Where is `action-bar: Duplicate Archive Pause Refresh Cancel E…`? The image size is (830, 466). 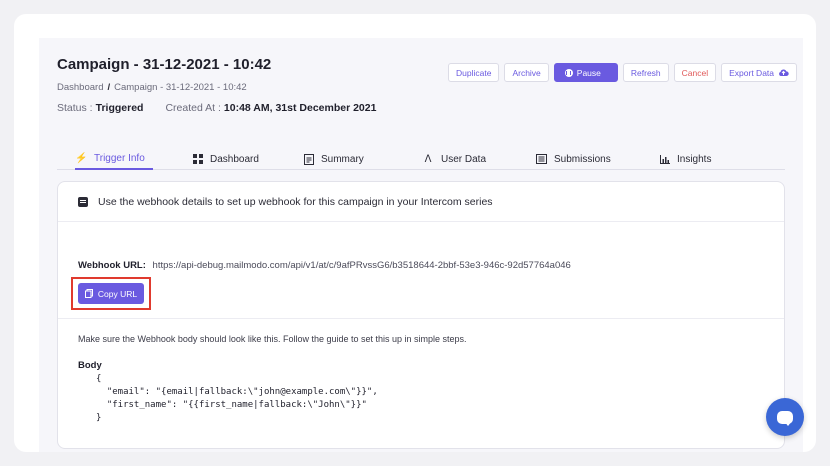
action-bar: Duplicate Archive Pause Refresh Cancel E… is located at coordinates (623, 72).